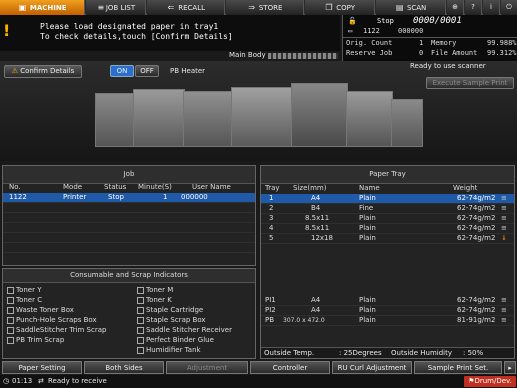  Describe the element at coordinates (56, 330) in the screenshot. I see `consumable-saddlestitcher-trim: SaddleStitcher Trim Scrap` at that location.